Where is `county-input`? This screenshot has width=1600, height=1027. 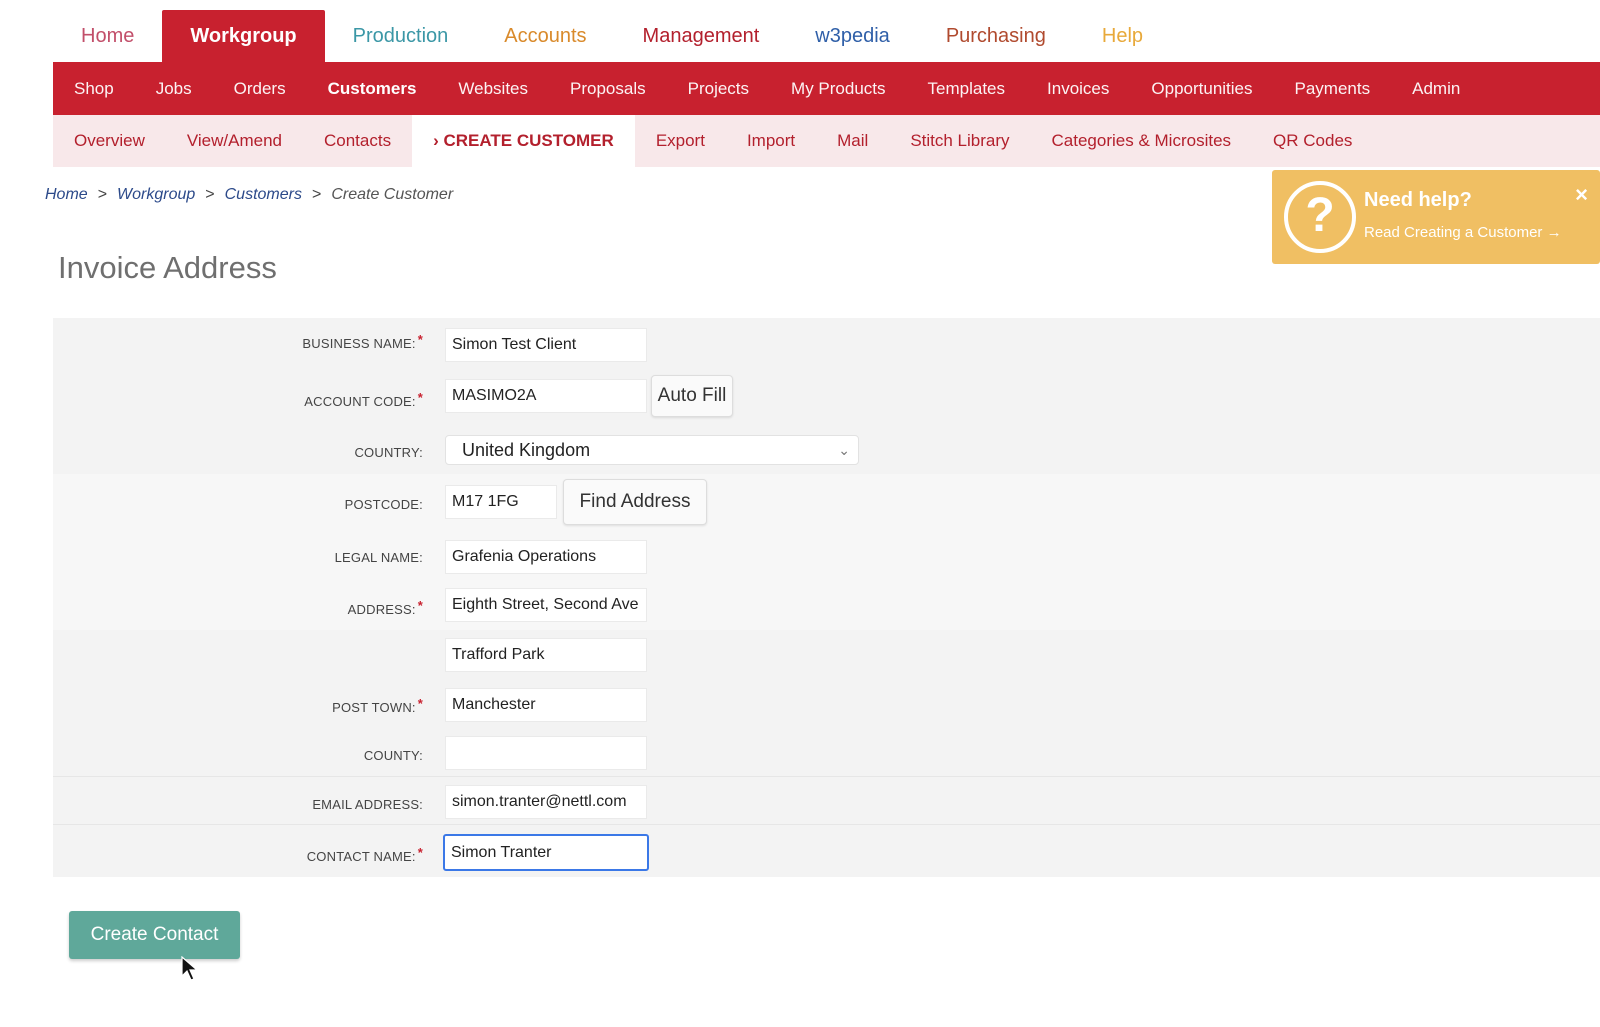
county-input is located at coordinates (546, 753).